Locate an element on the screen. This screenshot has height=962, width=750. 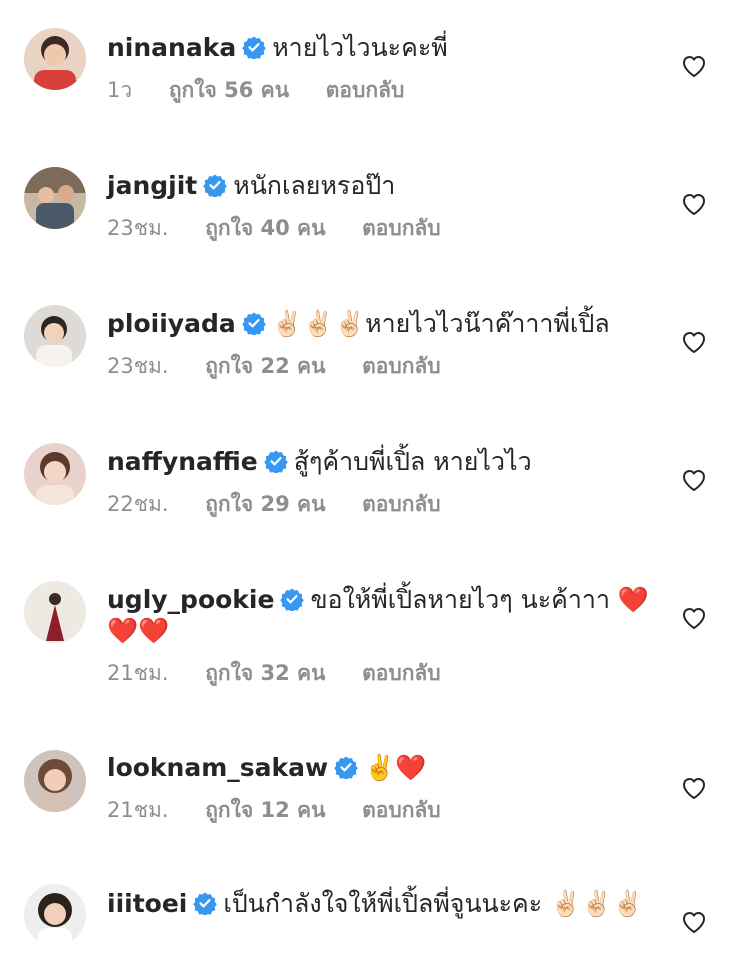
comment-time: 1ว is located at coordinates (120, 90).